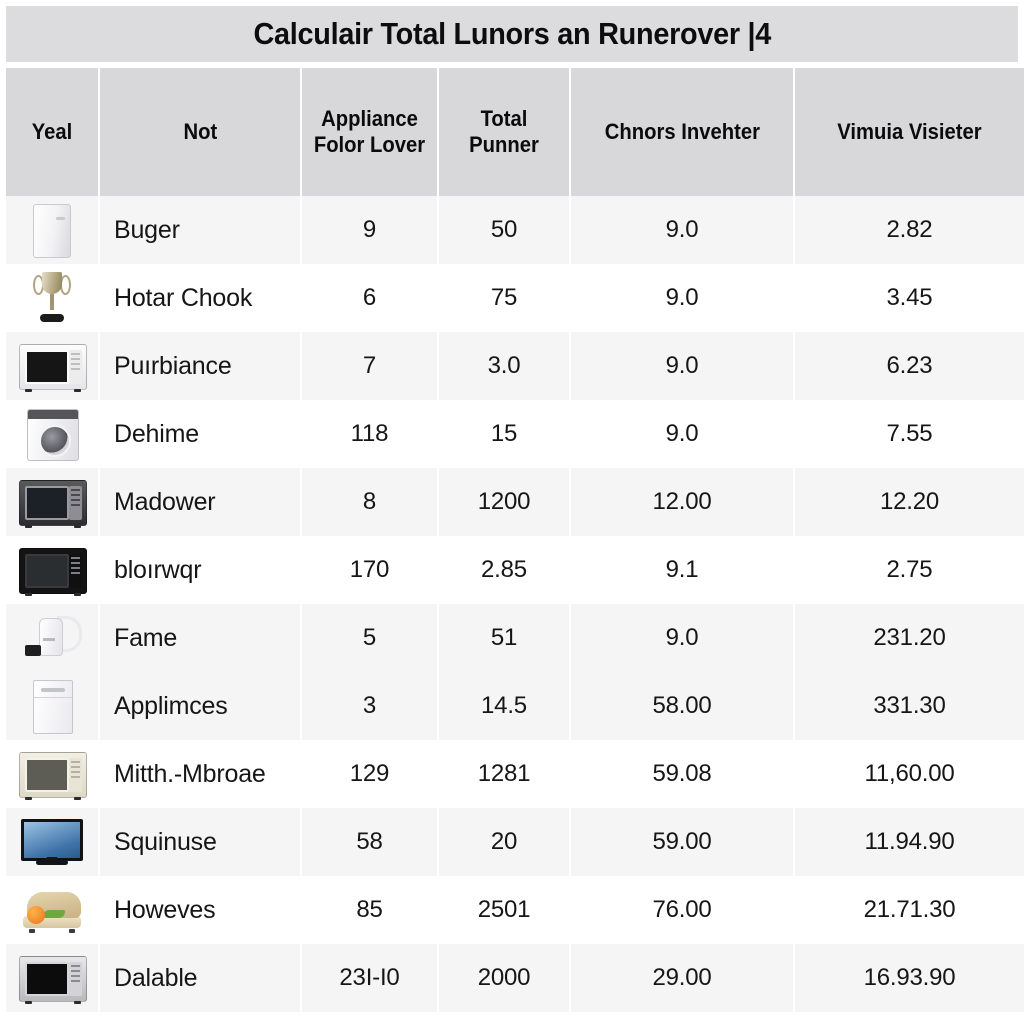 This screenshot has height=1024, width=1024. Describe the element at coordinates (682, 978) in the screenshot. I see `cell-chnors: 29.00` at that location.